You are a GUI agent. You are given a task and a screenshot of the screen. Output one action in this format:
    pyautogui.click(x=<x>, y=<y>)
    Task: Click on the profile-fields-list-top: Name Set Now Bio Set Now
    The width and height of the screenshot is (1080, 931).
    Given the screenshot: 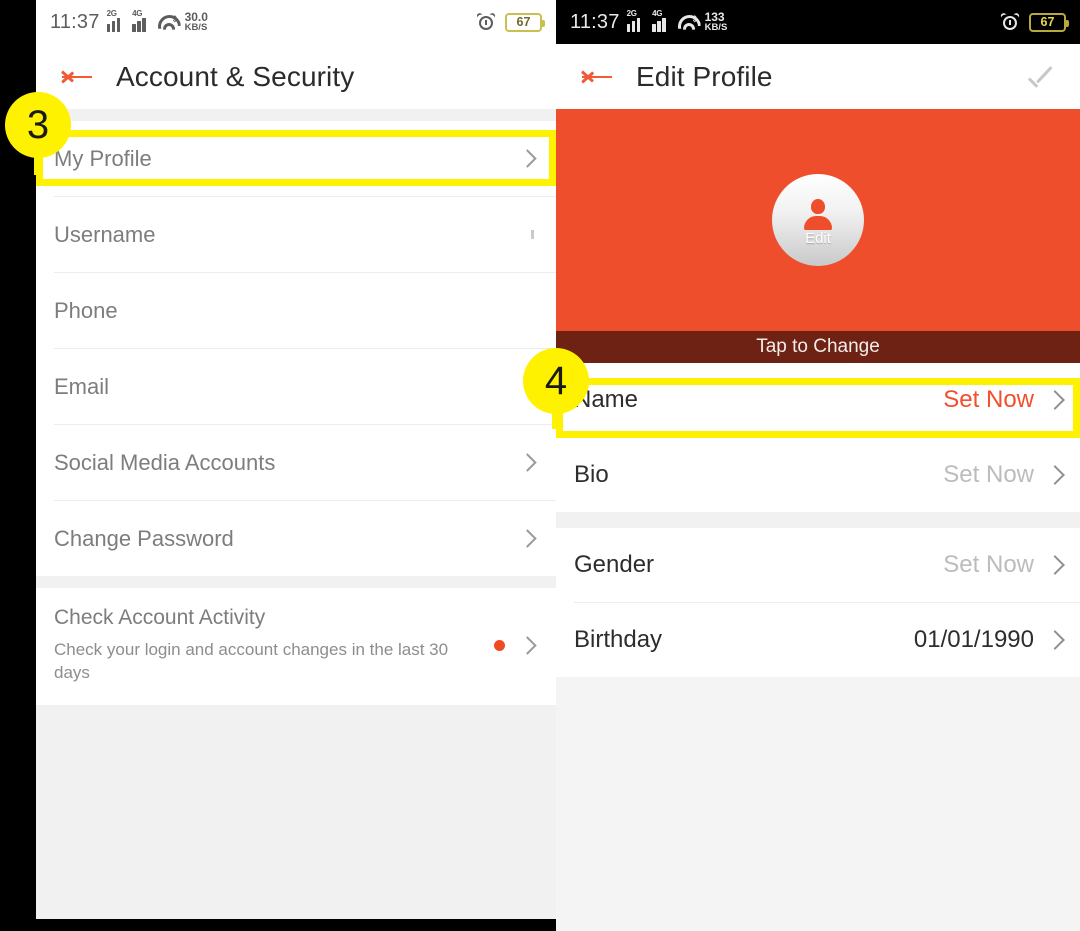 What is the action you would take?
    pyautogui.click(x=818, y=437)
    